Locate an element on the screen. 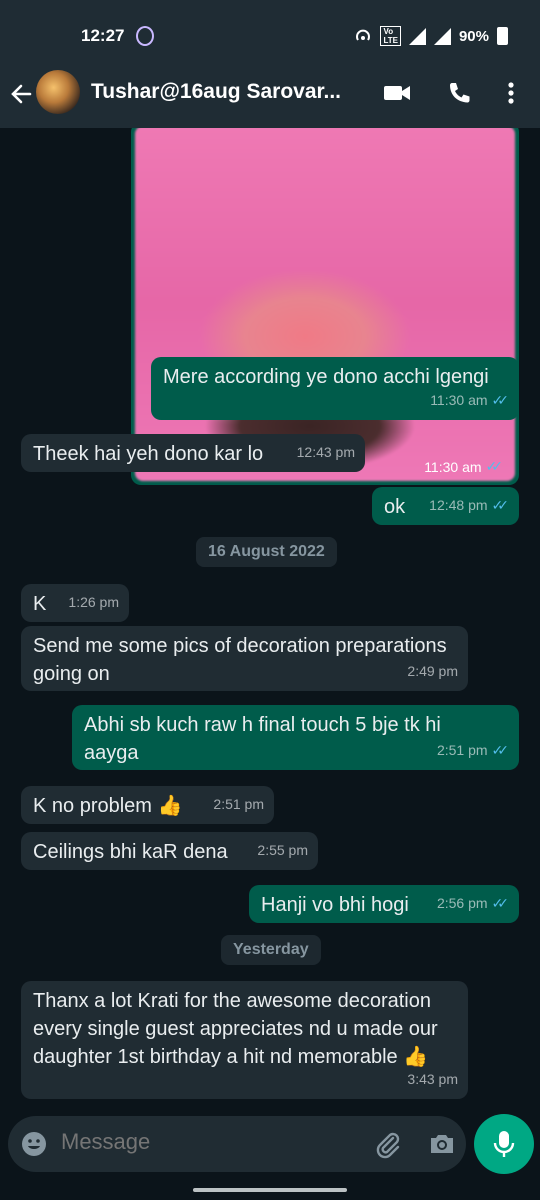  message-text: Mere according ye dono acchi lgengi is located at coordinates (326, 377).